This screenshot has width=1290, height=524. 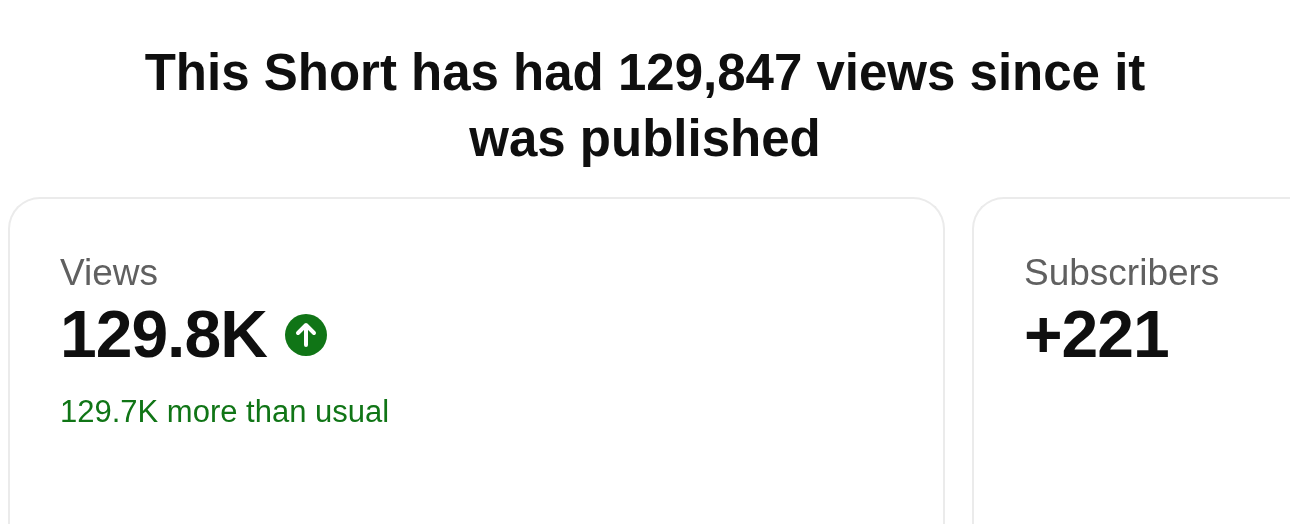 I want to click on stat-value: 129.8K, so click(x=163, y=335).